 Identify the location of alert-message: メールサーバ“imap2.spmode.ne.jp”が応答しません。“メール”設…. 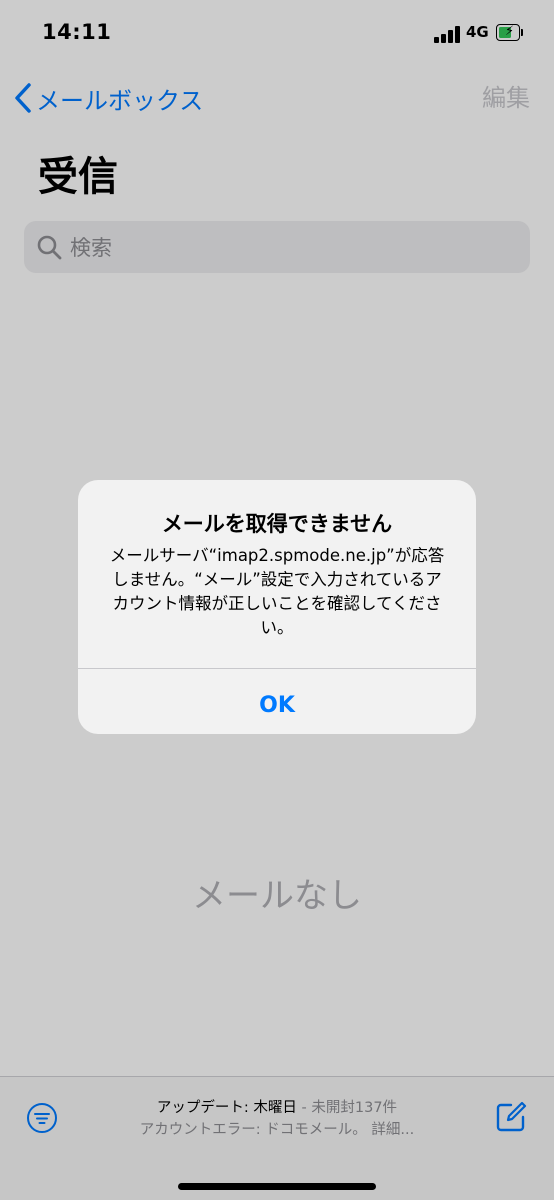
(277, 591).